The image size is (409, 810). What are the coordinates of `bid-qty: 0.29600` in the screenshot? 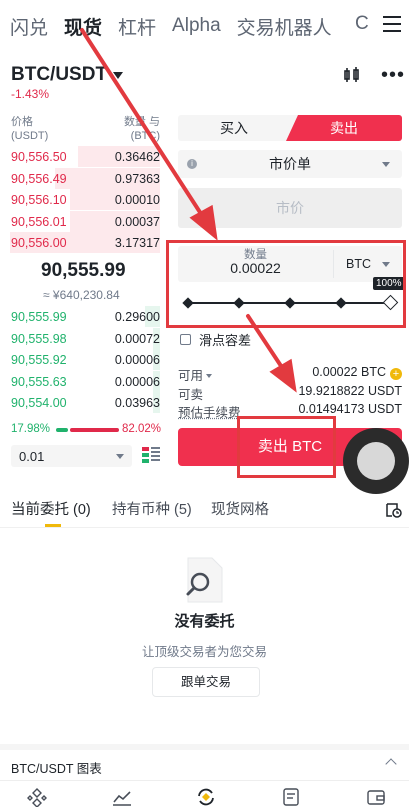 It's located at (137, 317).